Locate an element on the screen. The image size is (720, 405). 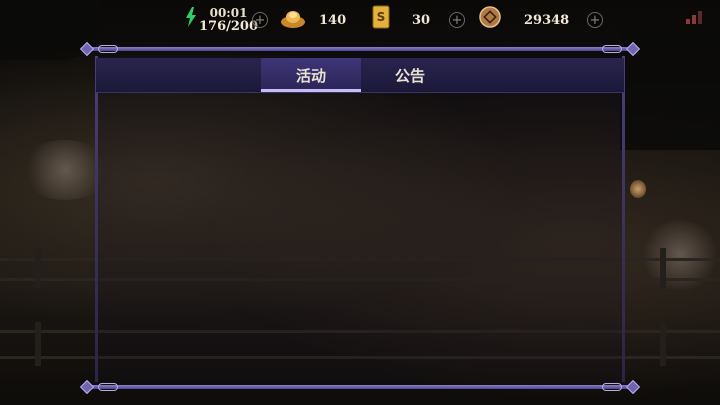
ticket-value: 30 is located at coordinates (421, 20).